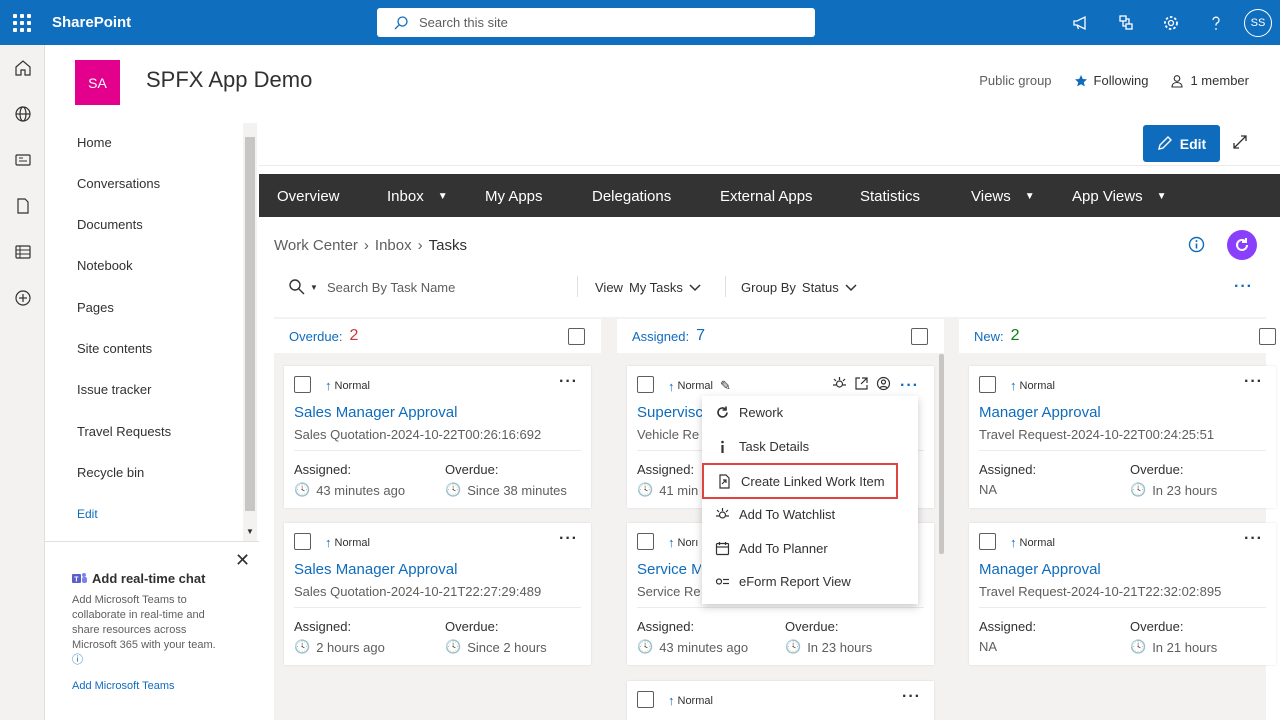 This screenshot has height=721, width=1280. I want to click on nav-scrollbar: ▼, so click(250, 332).